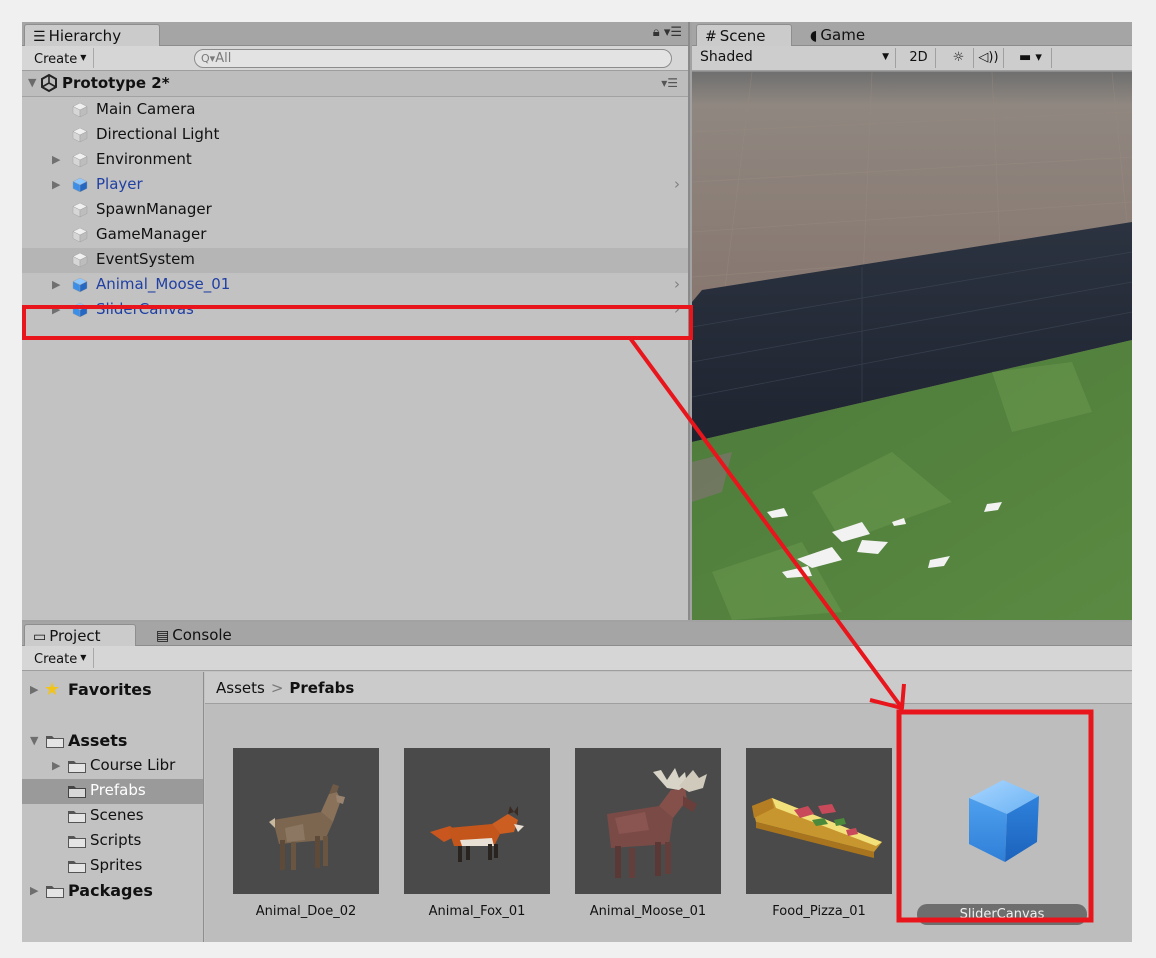 This screenshot has height=958, width=1156. Describe the element at coordinates (112, 841) in the screenshot. I see `tree-scripts: Scripts` at that location.